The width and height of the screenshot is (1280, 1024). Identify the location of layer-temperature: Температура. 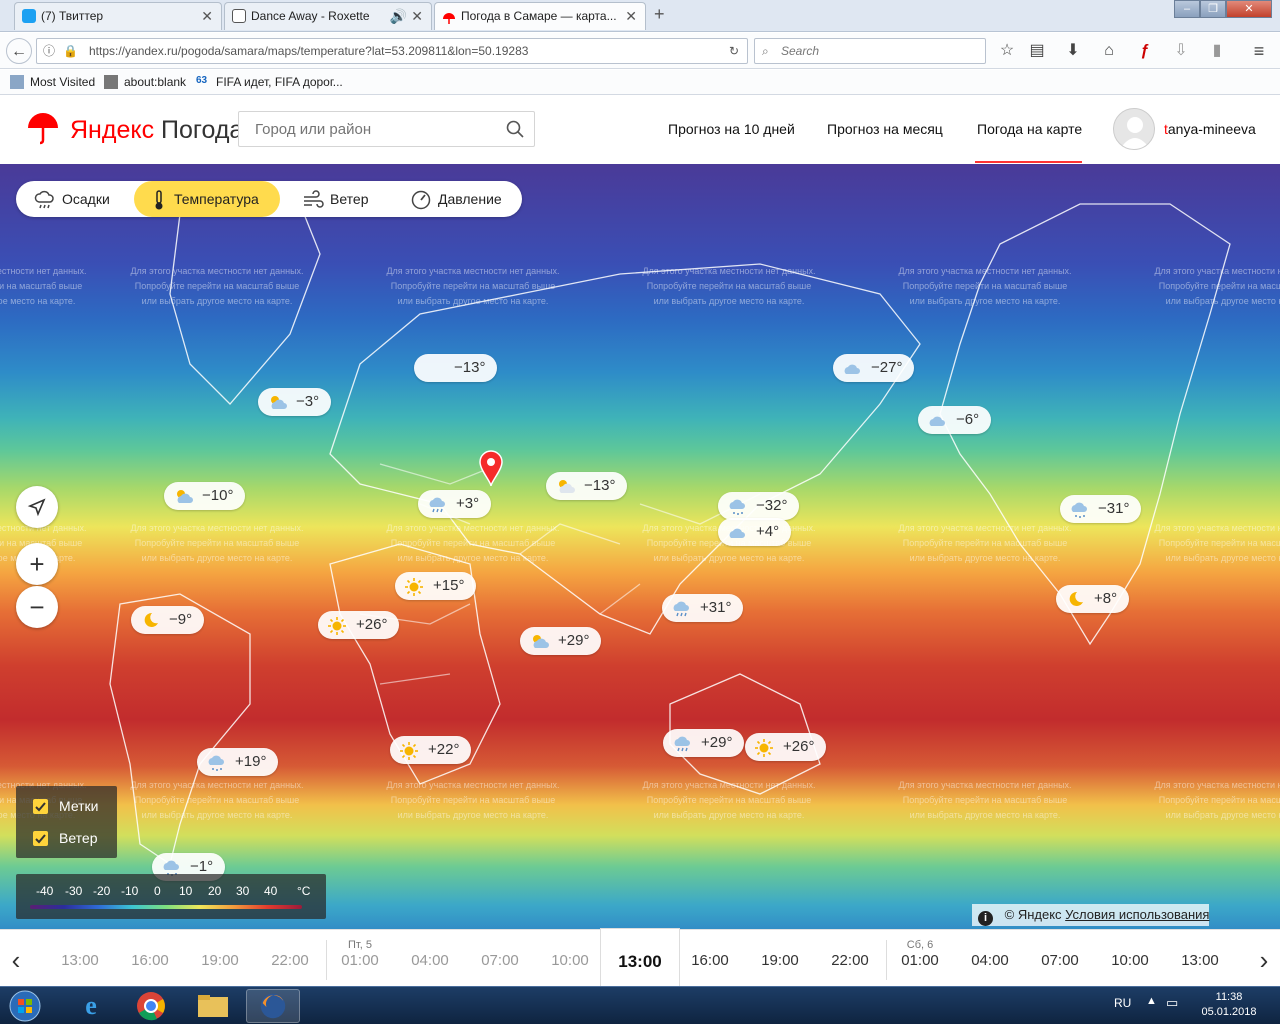
(207, 199).